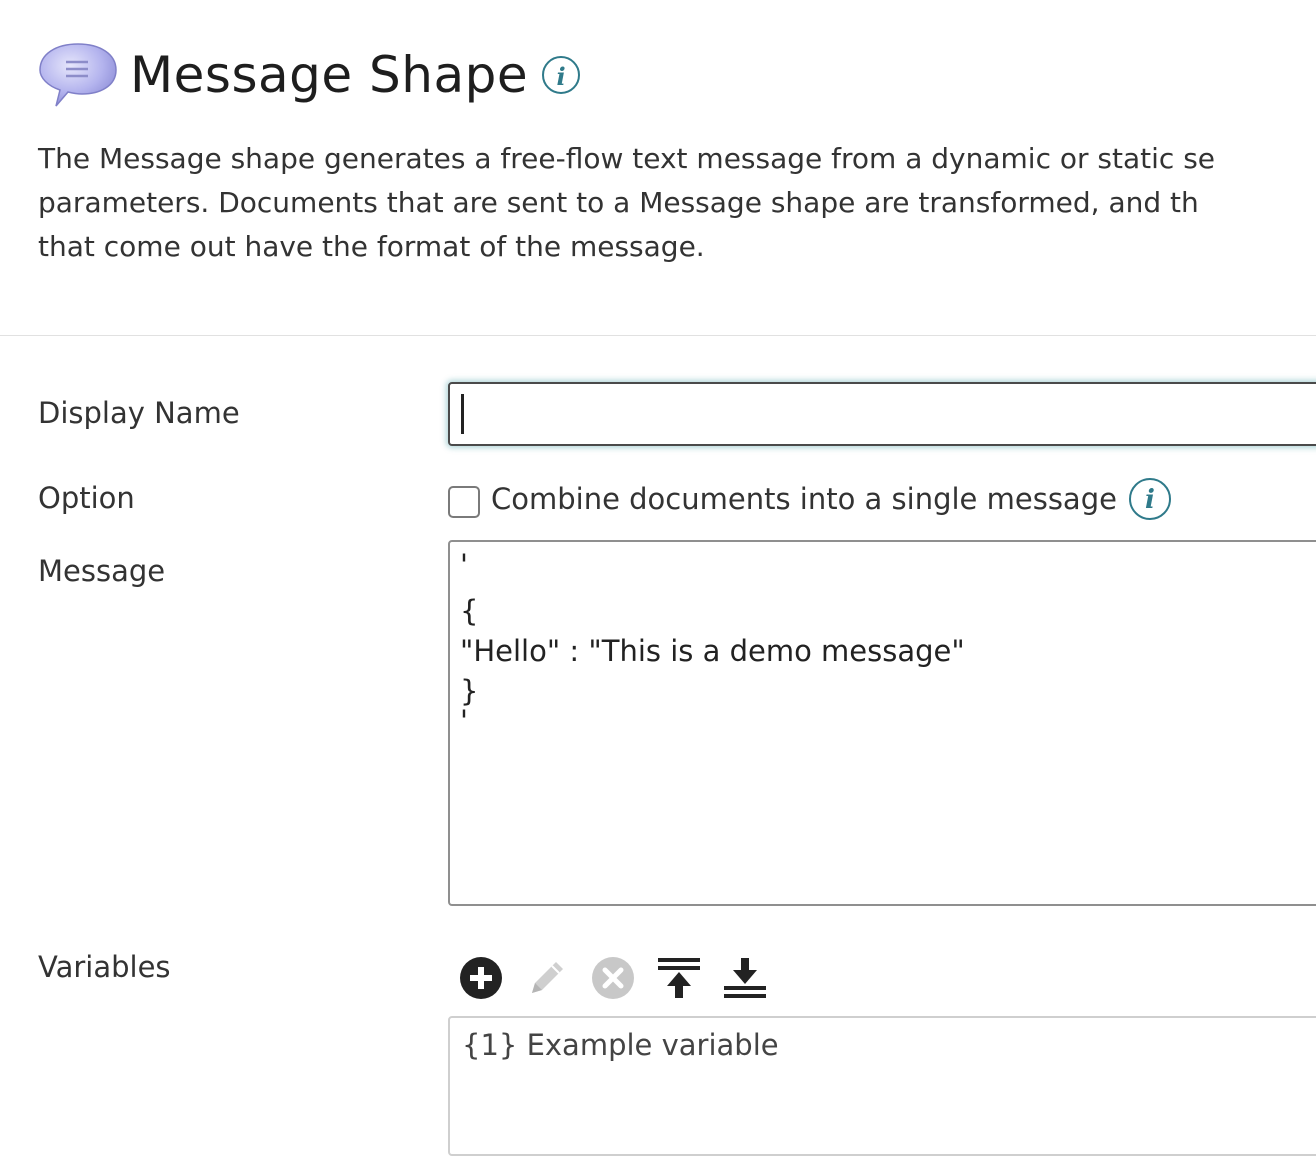 Image resolution: width=1316 pixels, height=1156 pixels. I want to click on combine-documents-checkbox, so click(464, 502).